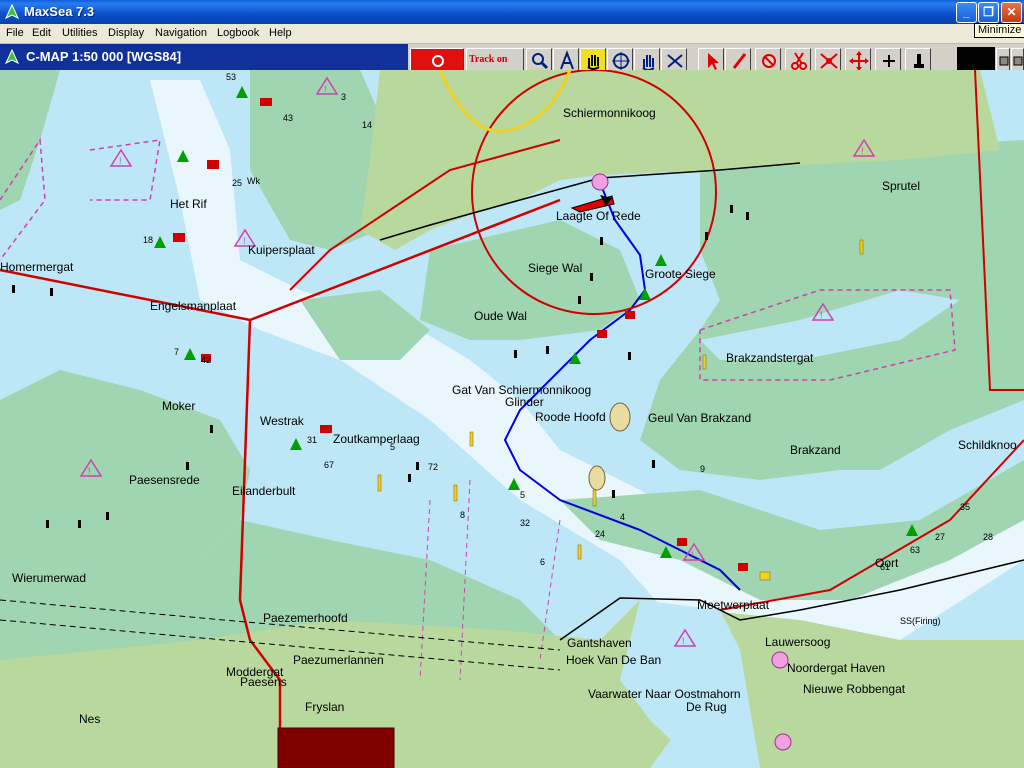  I want to click on menu-utilities: Utilities, so click(79, 33).